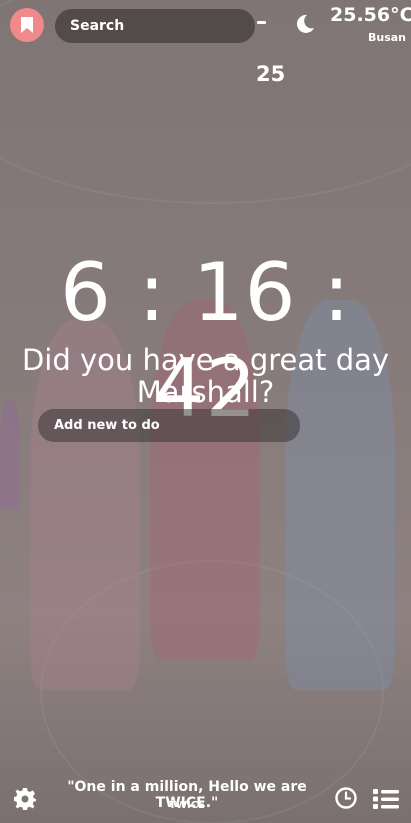 The width and height of the screenshot is (411, 823). What do you see at coordinates (25, 799) in the screenshot?
I see `gear-icon` at bounding box center [25, 799].